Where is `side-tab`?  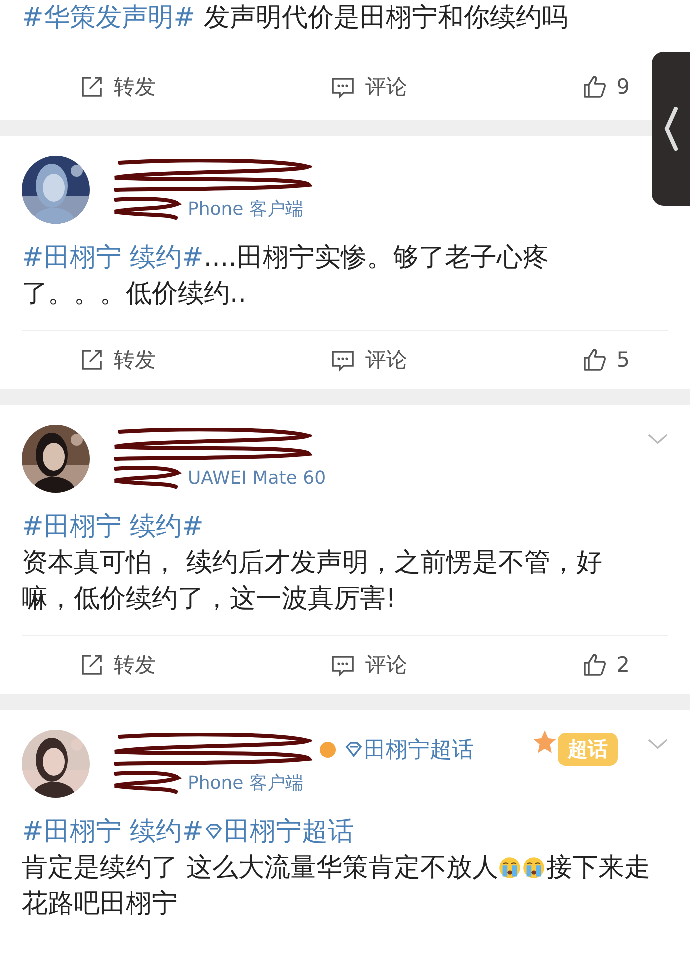
side-tab is located at coordinates (671, 129).